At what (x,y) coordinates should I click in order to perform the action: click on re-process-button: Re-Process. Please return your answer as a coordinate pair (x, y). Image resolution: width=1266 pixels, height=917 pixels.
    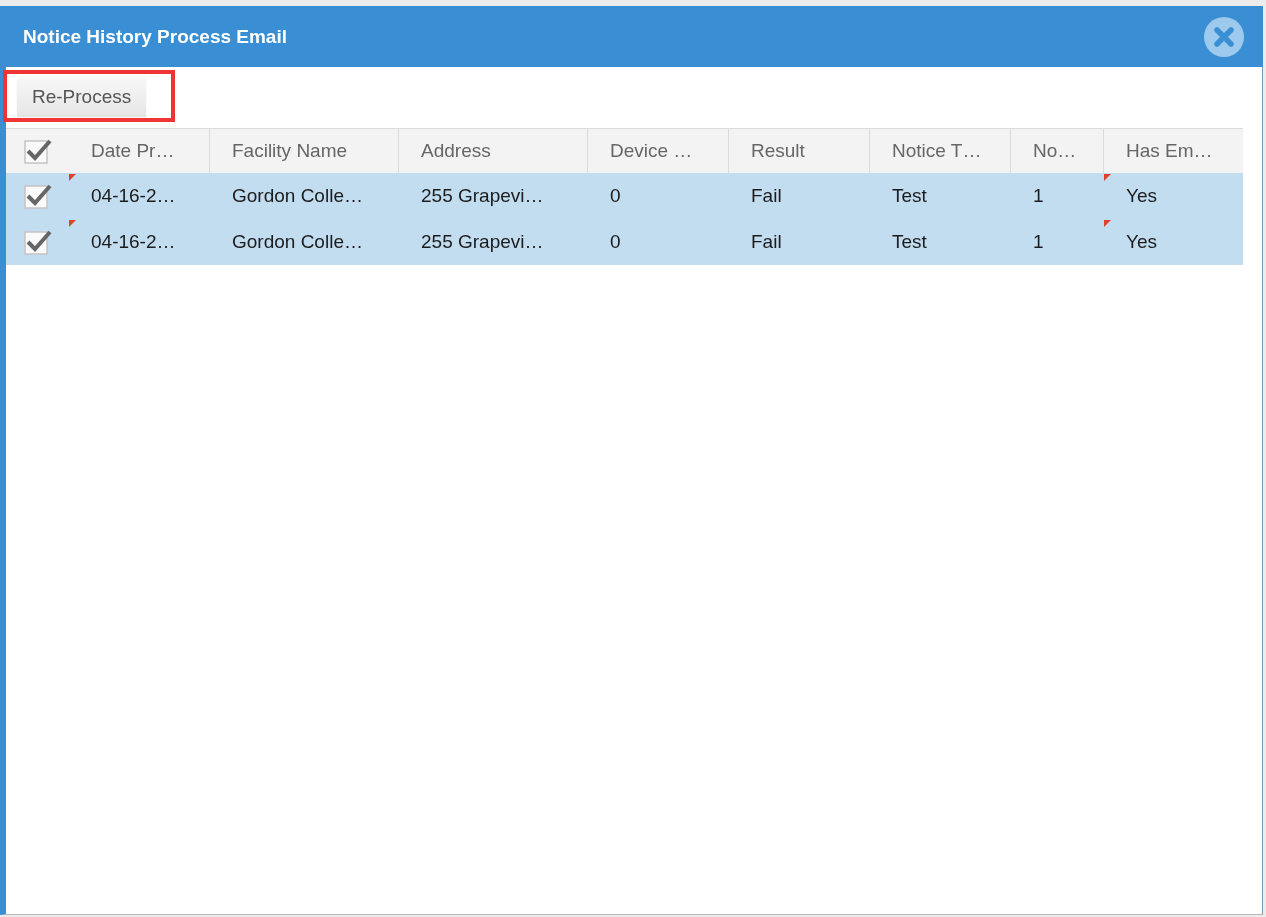
    Looking at the image, I should click on (82, 97).